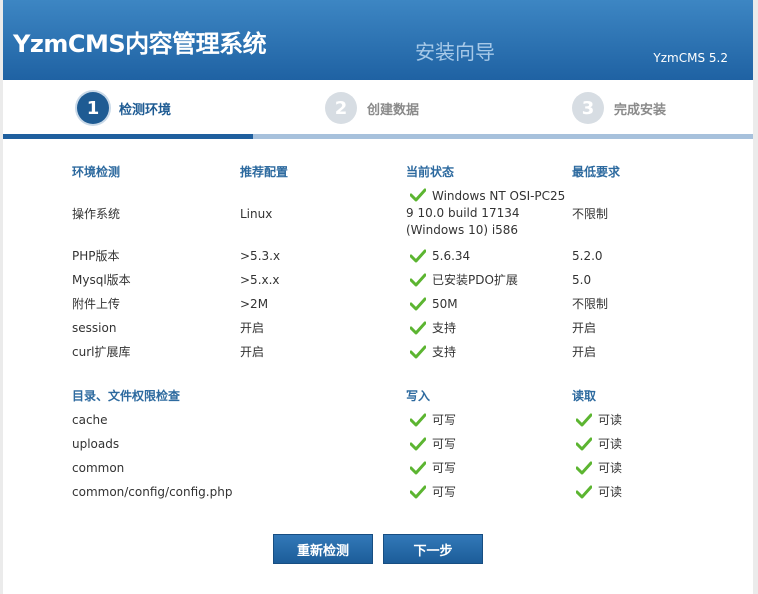 The image size is (758, 594). I want to click on step-indicator: 1 检测环境 2 创建数据 3 完成安装, so click(378, 107).